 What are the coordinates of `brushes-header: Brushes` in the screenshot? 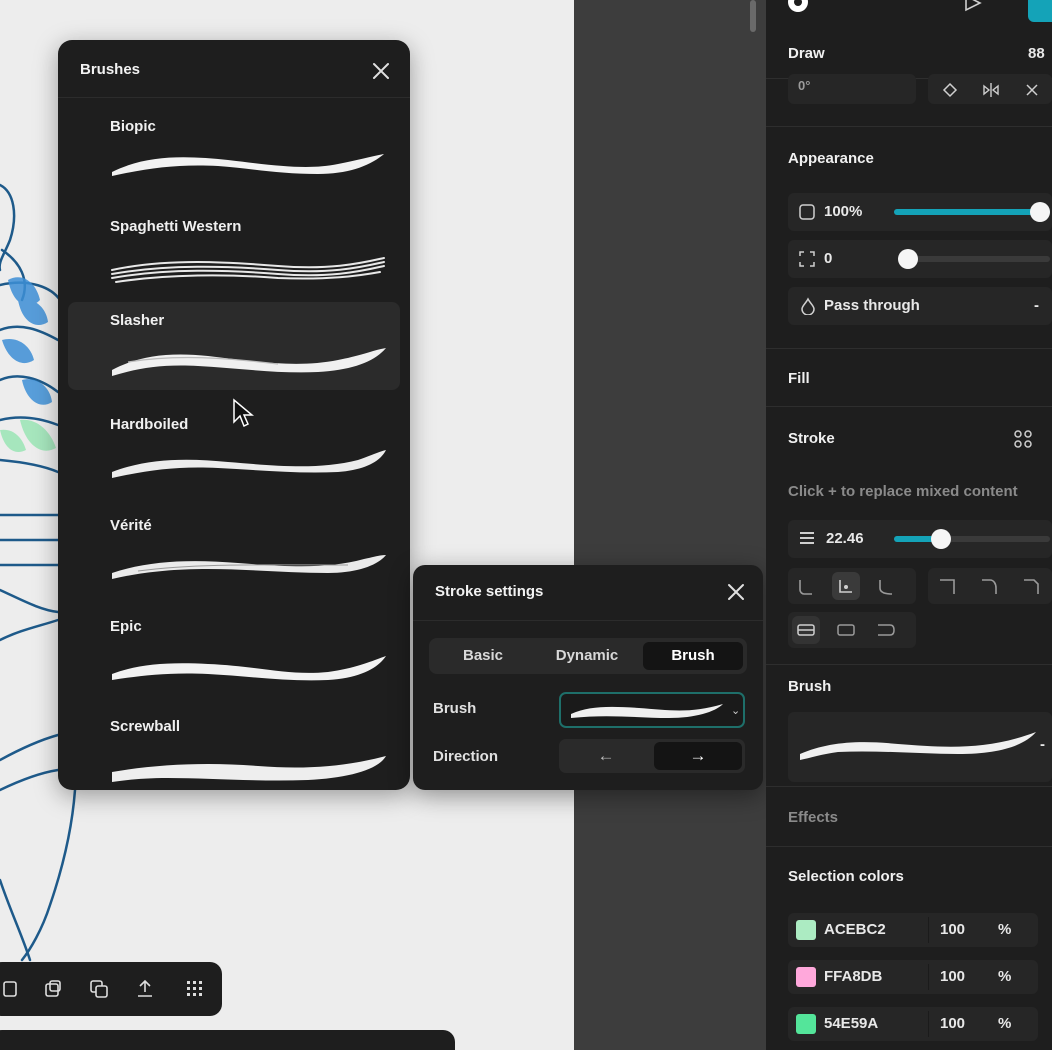 It's located at (234, 69).